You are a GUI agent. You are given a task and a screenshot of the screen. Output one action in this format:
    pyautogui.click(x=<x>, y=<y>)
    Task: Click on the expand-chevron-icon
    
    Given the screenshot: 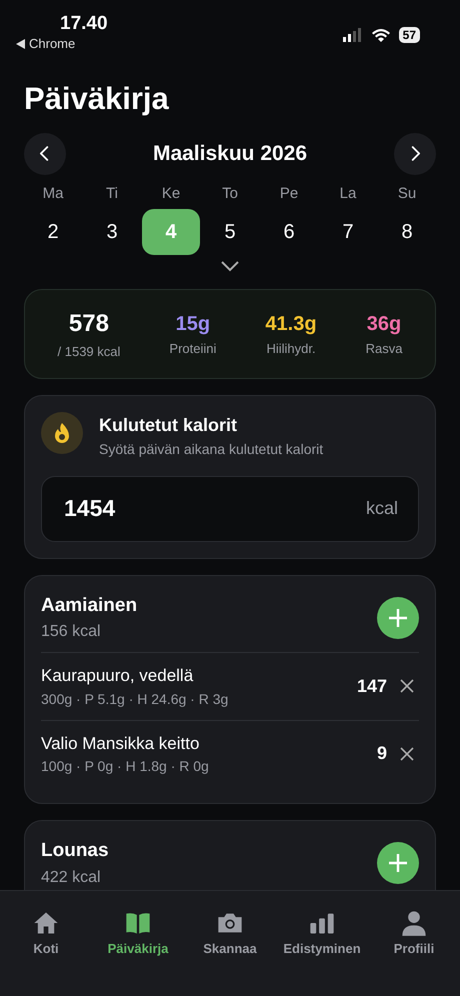 What is the action you would take?
    pyautogui.click(x=230, y=266)
    